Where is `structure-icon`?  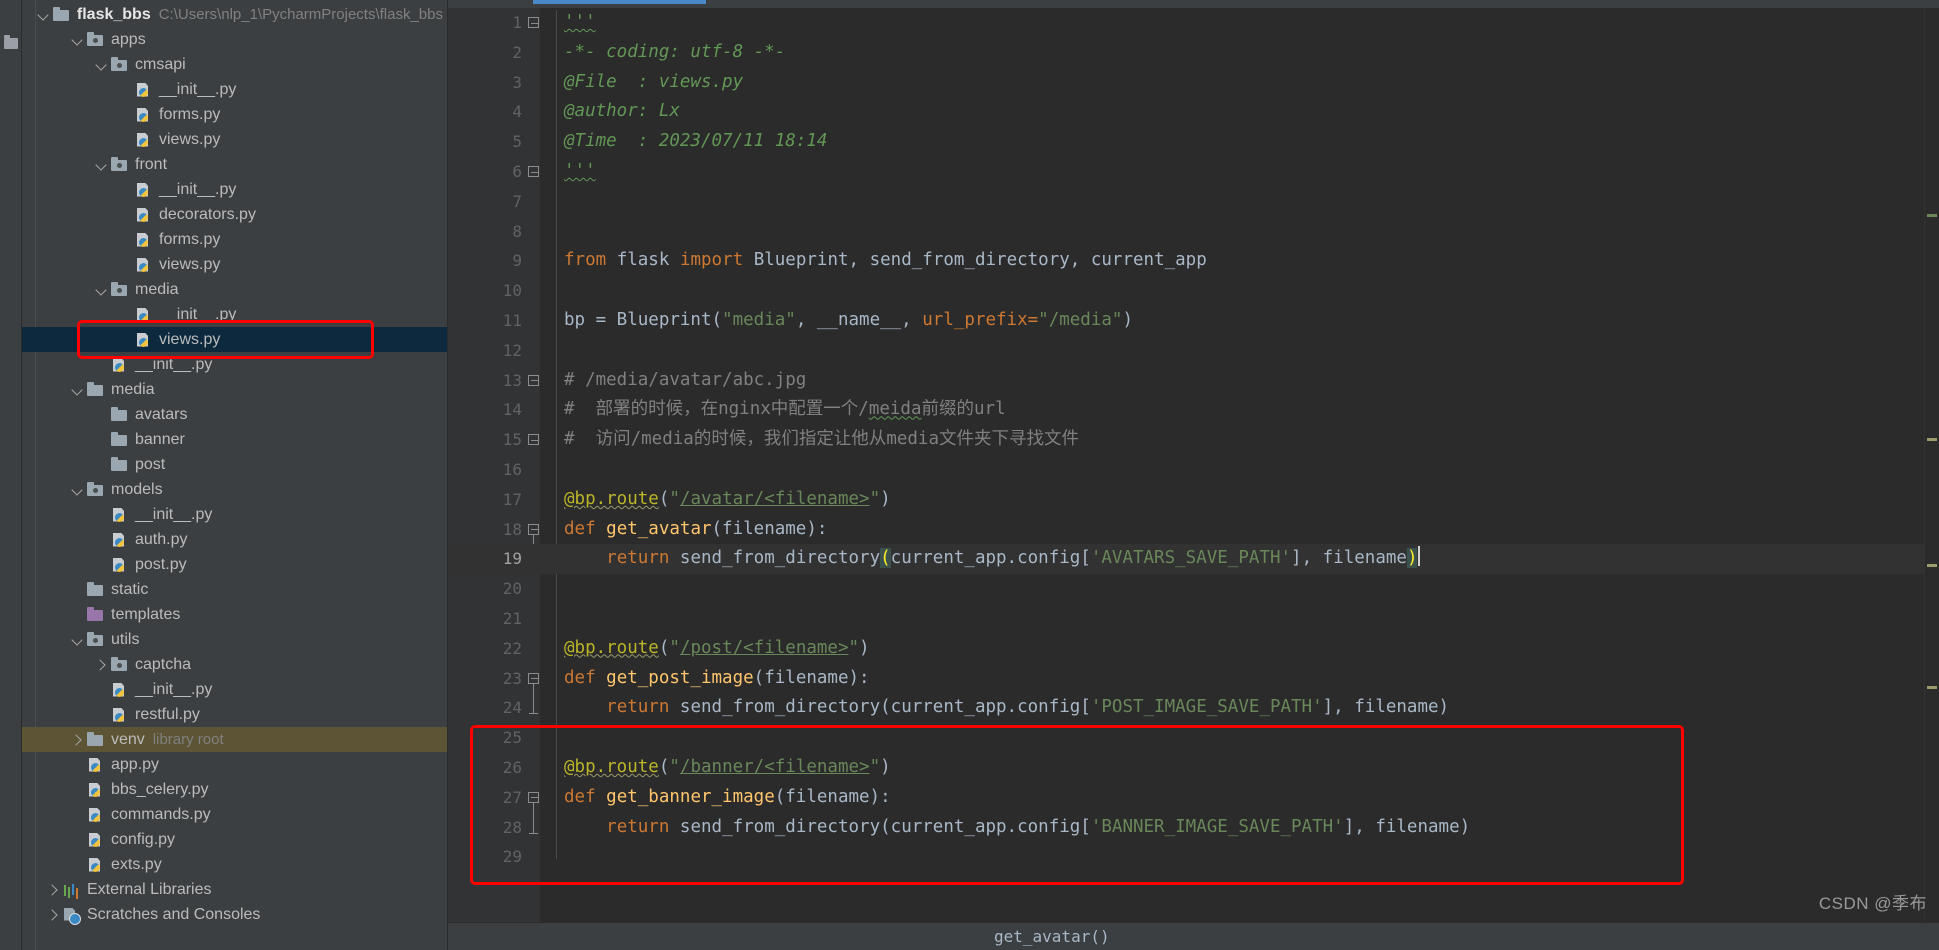 structure-icon is located at coordinates (11, 42).